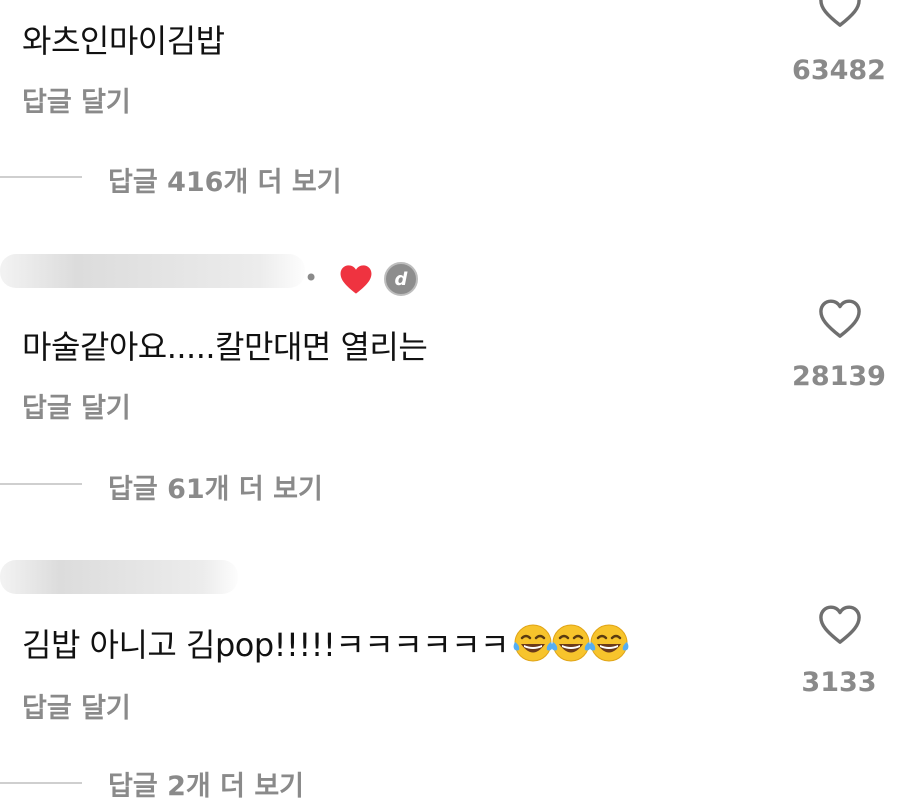  I want to click on heart-filled-icon, so click(356, 279).